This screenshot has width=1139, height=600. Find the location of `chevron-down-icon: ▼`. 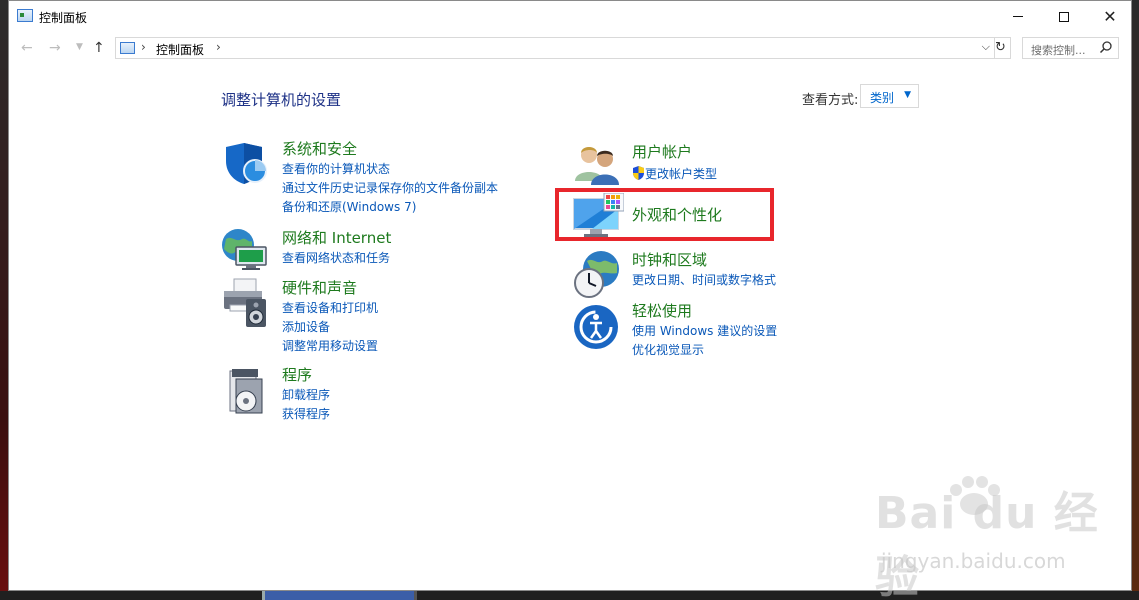

chevron-down-icon: ▼ is located at coordinates (907, 95).